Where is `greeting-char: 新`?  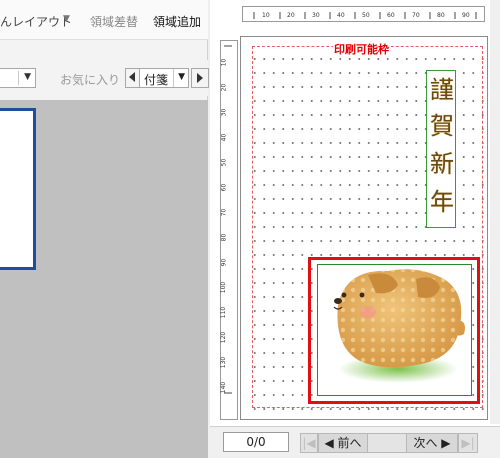 greeting-char: 新 is located at coordinates (442, 164).